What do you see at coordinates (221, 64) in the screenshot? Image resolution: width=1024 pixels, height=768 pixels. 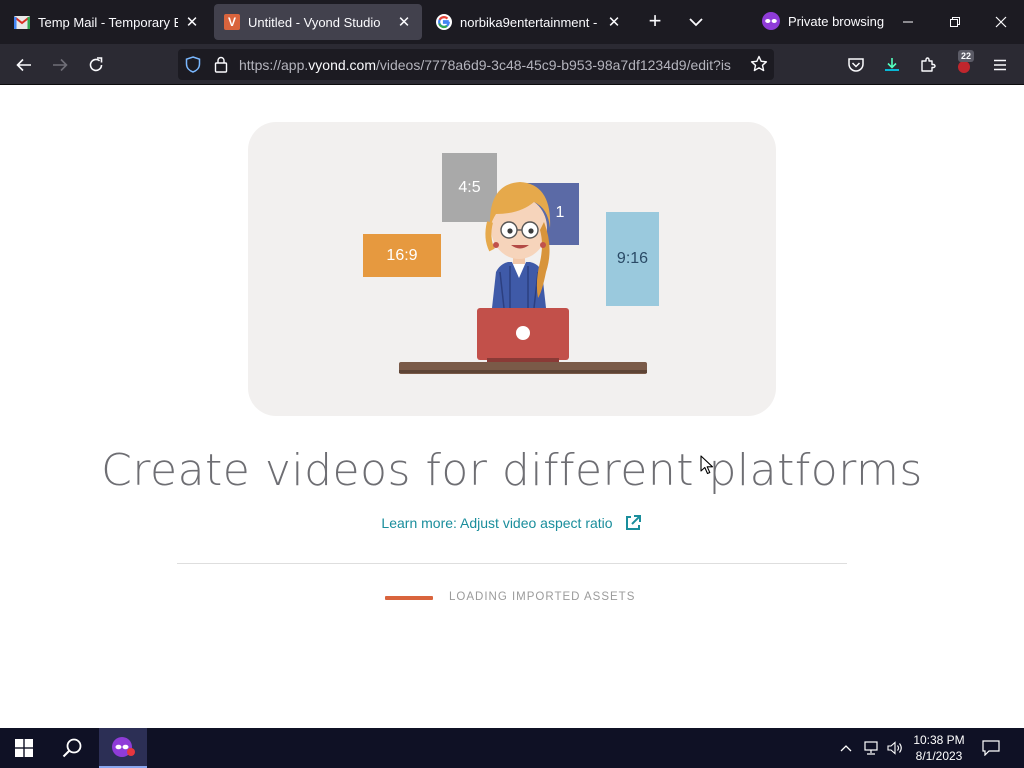 I see `lock-icon` at bounding box center [221, 64].